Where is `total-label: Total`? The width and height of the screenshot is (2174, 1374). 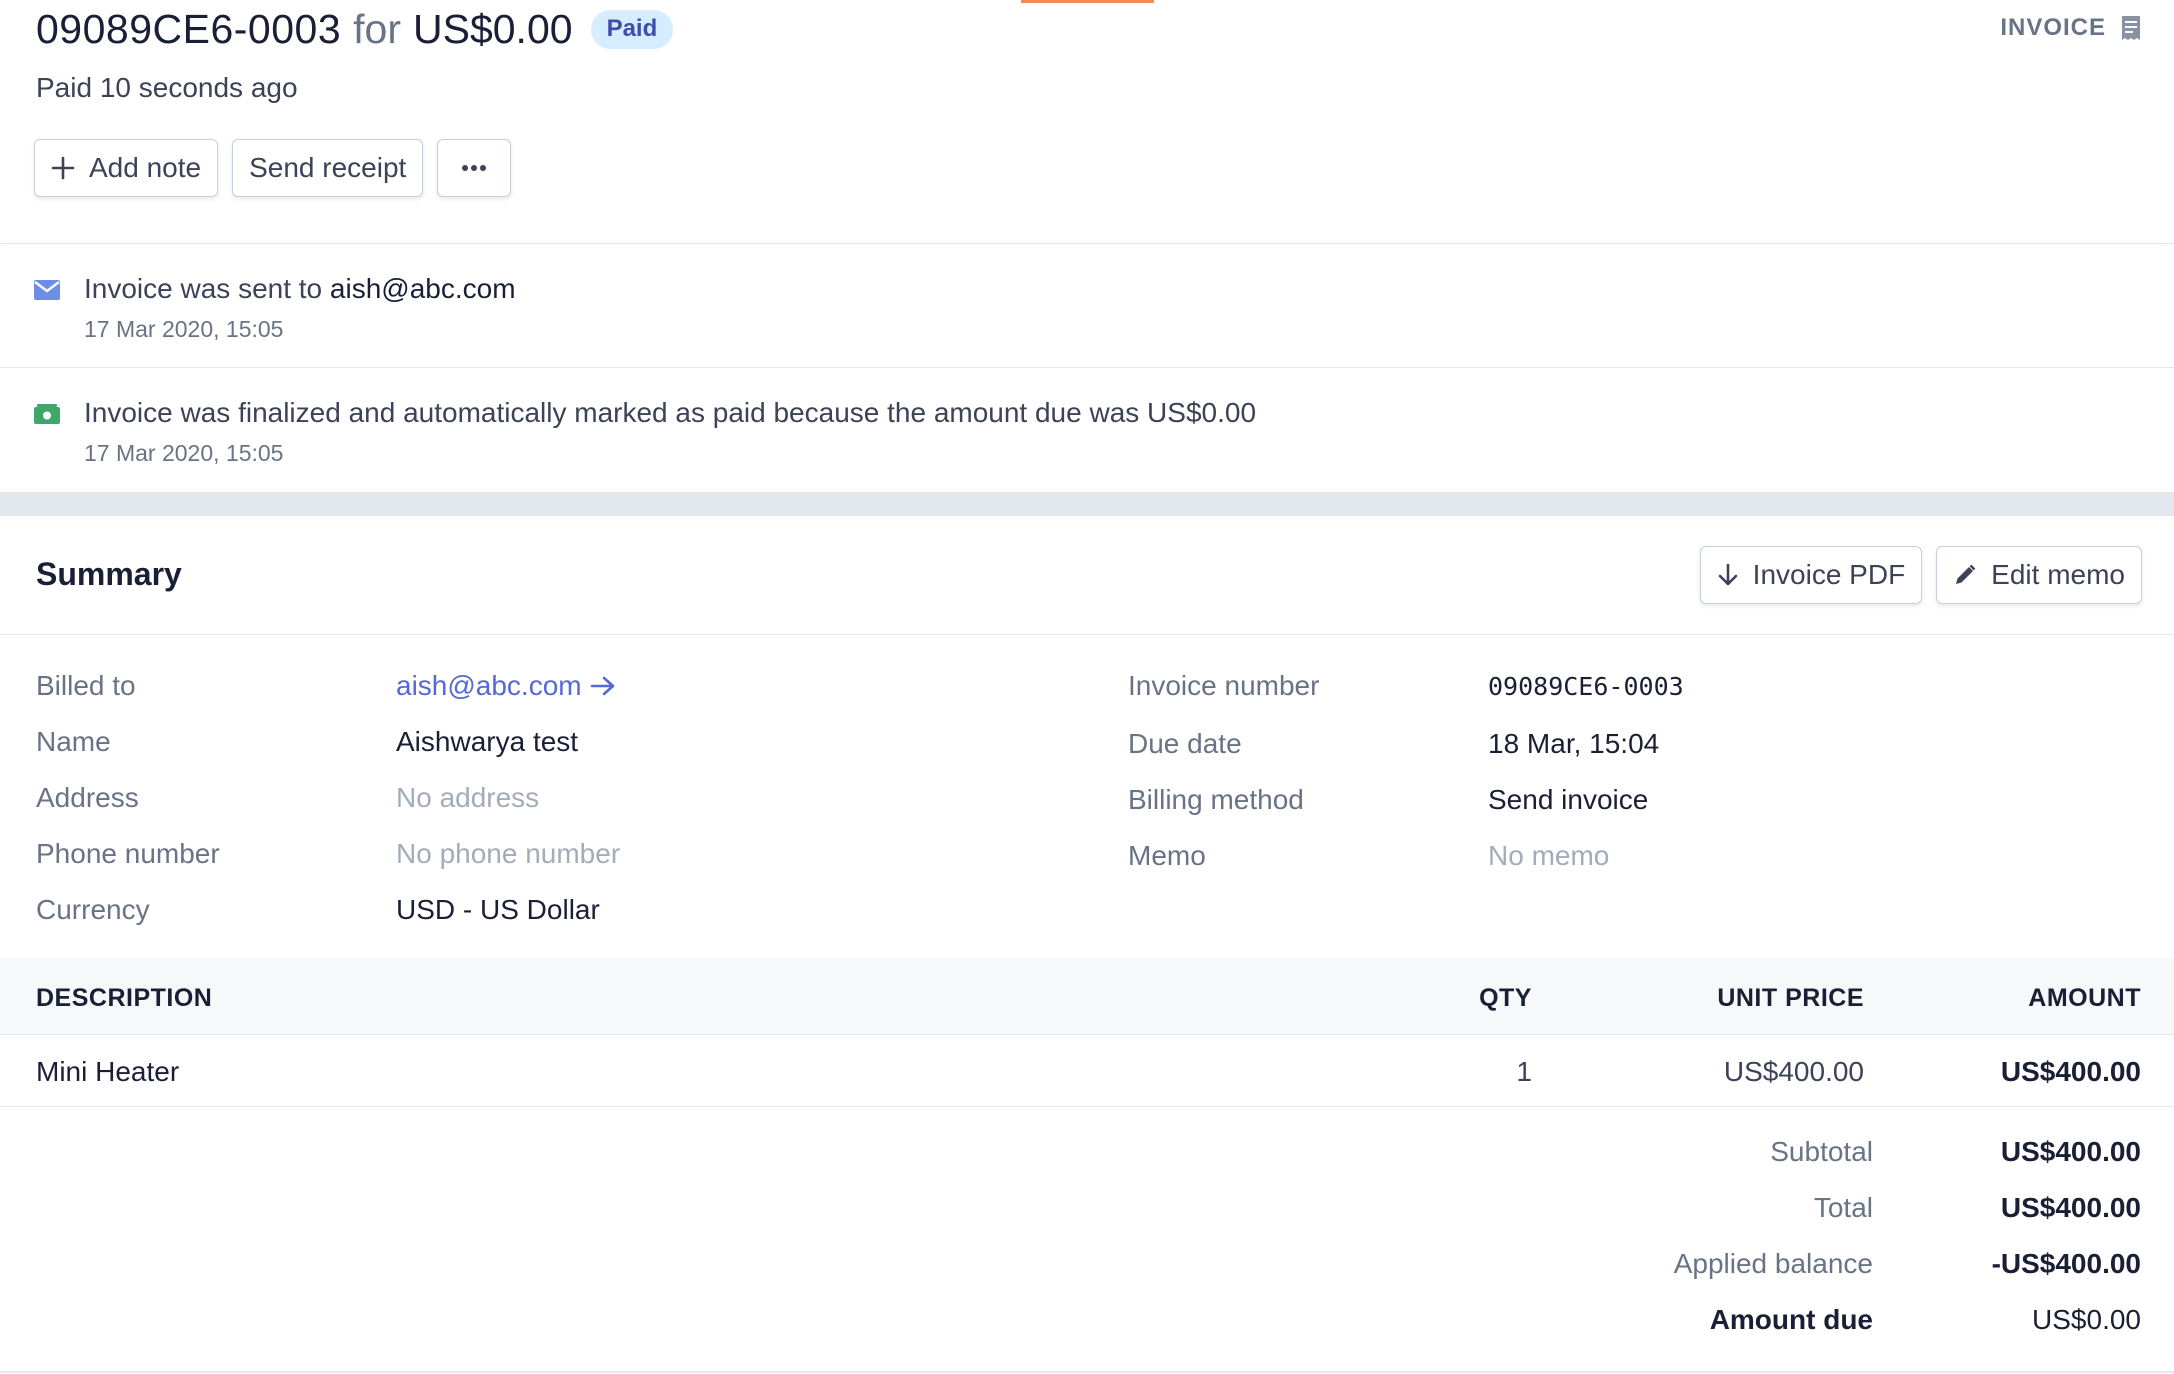
total-label: Total is located at coordinates (1843, 1207).